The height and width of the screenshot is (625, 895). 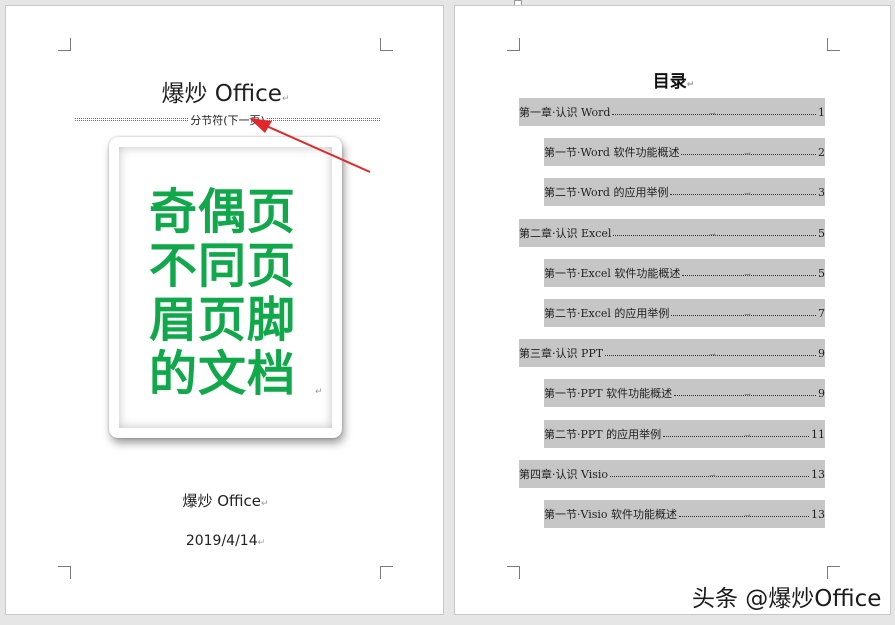 What do you see at coordinates (669, 82) in the screenshot?
I see `toc-heading-text: 目录` at bounding box center [669, 82].